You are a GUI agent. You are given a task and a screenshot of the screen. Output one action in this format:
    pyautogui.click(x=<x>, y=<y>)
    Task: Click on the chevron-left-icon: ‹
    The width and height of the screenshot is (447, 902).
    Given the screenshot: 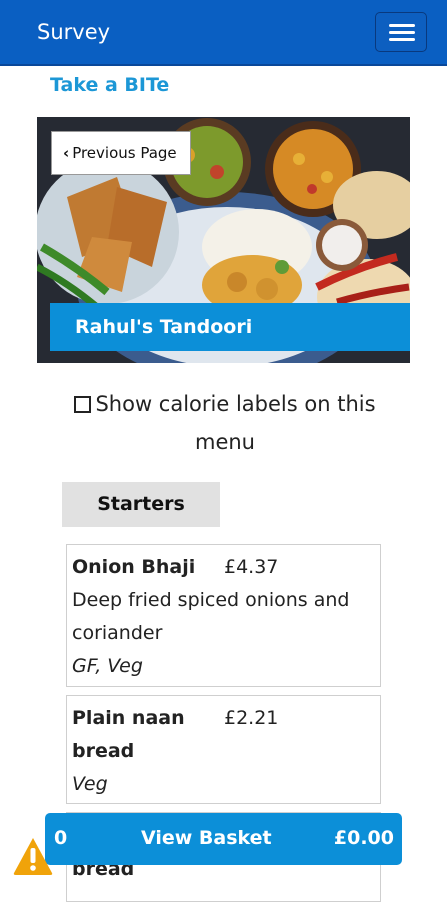 What is the action you would take?
    pyautogui.click(x=66, y=153)
    